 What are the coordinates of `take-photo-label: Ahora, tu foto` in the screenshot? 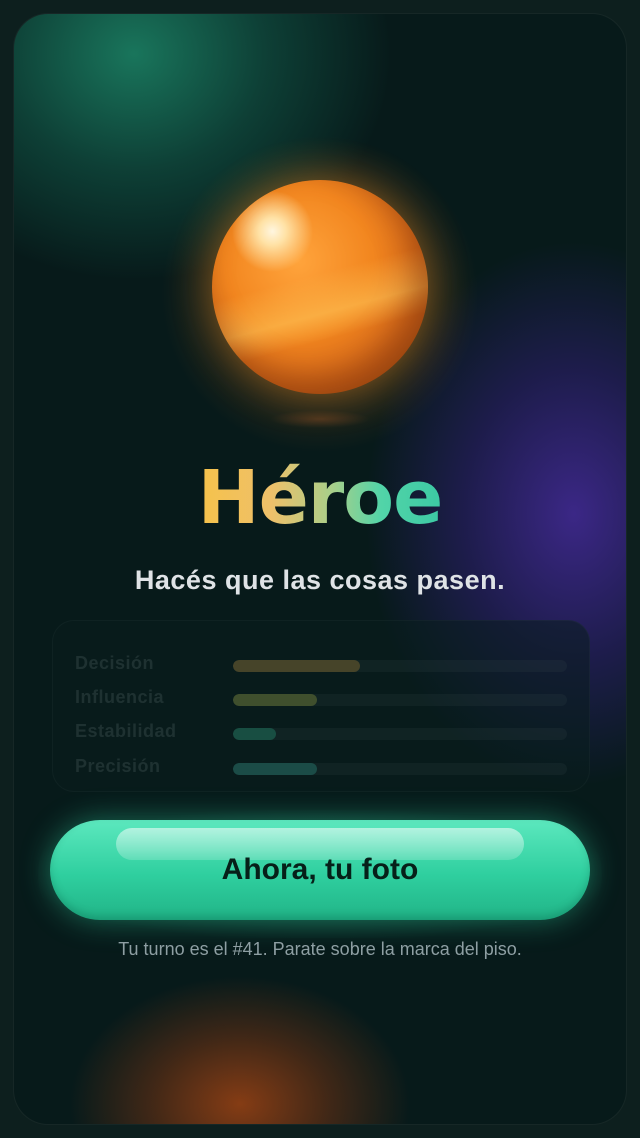 It's located at (320, 869).